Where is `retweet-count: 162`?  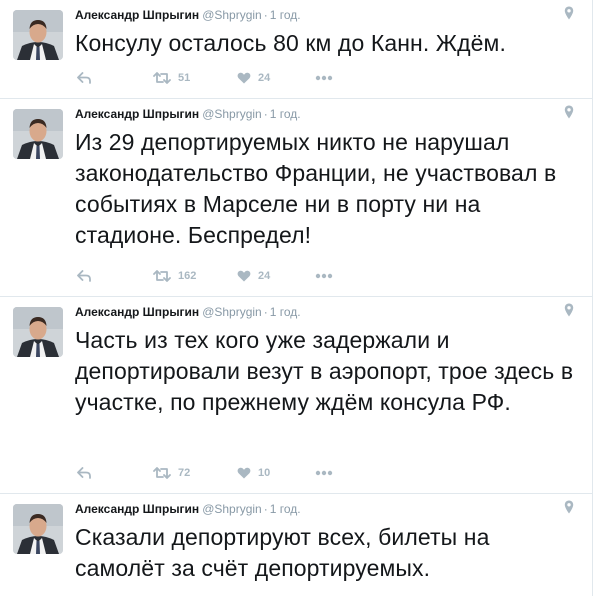 retweet-count: 162 is located at coordinates (187, 276).